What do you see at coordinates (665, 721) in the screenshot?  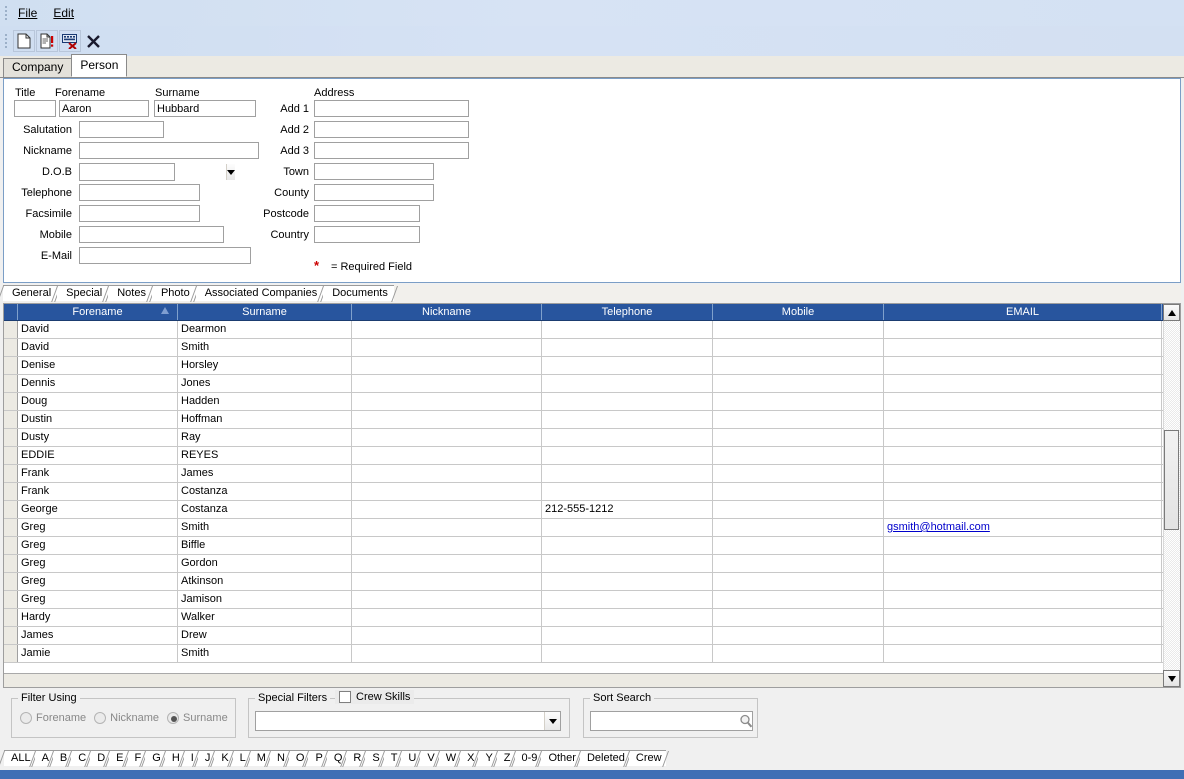 I see `search-input` at bounding box center [665, 721].